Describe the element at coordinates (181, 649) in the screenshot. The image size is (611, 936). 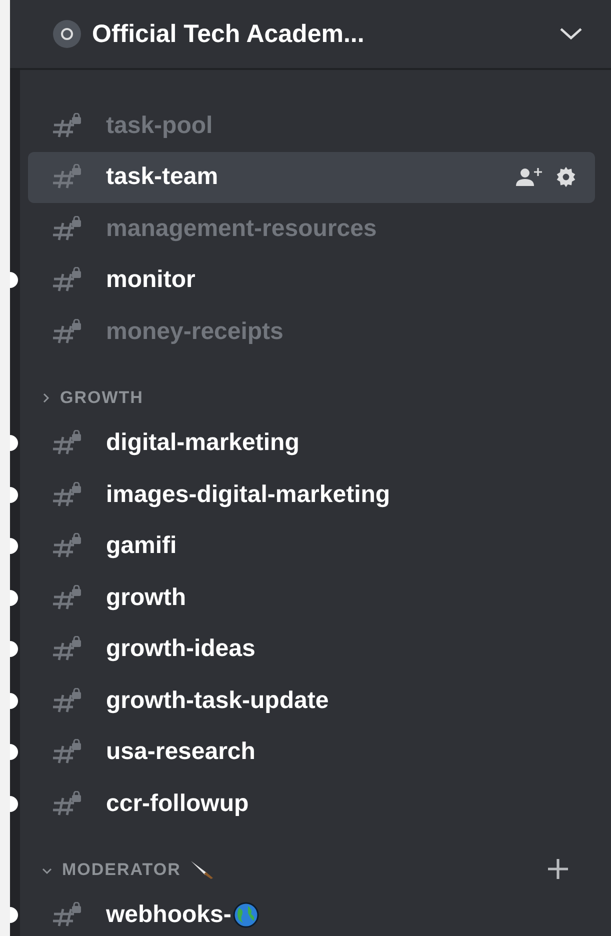
I see `channel-name: growth-ideas` at that location.